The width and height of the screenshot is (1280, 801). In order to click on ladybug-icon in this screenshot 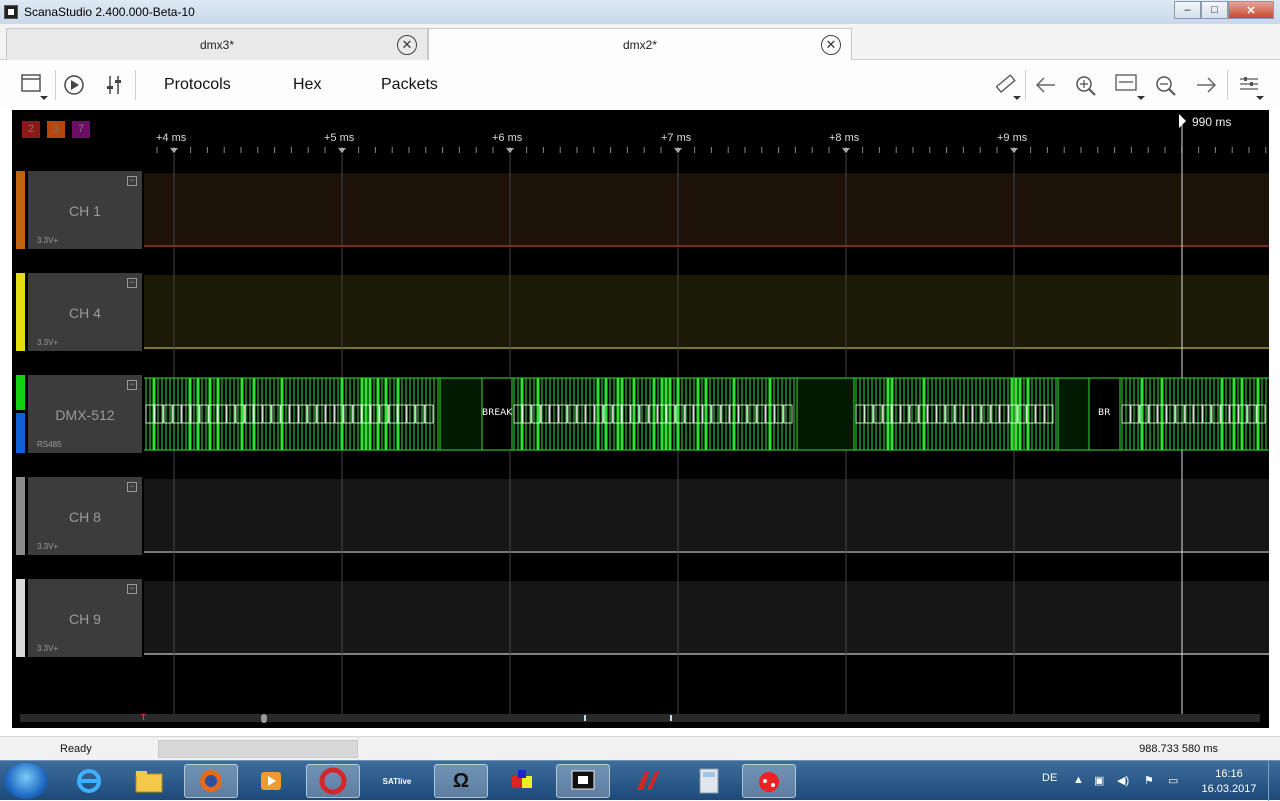, I will do `click(769, 781)`.